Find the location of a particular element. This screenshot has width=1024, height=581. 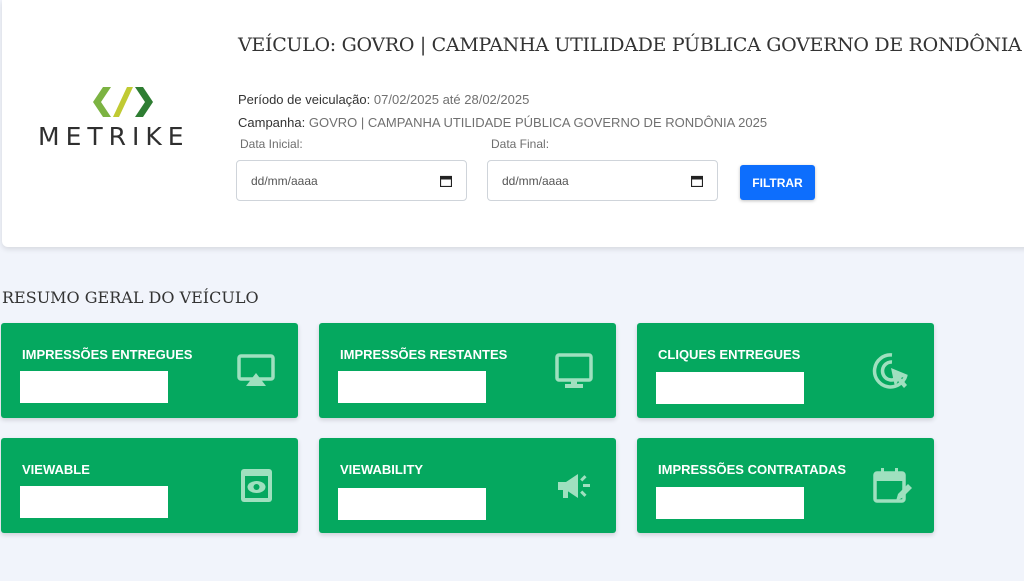

metrike-logo: METRIKE is located at coordinates (124, 118).